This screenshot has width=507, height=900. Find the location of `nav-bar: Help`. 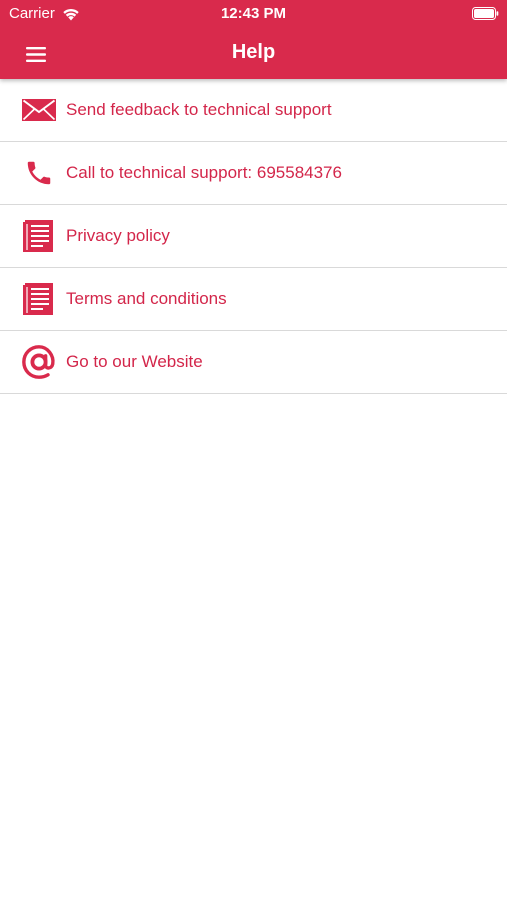

nav-bar: Help is located at coordinates (253, 53).